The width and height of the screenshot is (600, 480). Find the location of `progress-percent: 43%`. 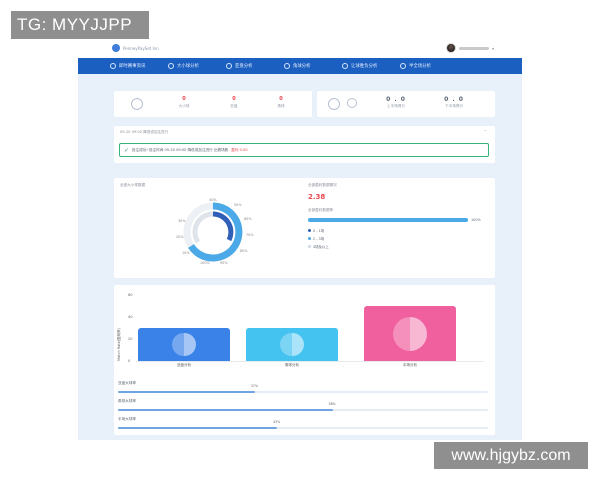

progress-percent: 43% is located at coordinates (277, 422).